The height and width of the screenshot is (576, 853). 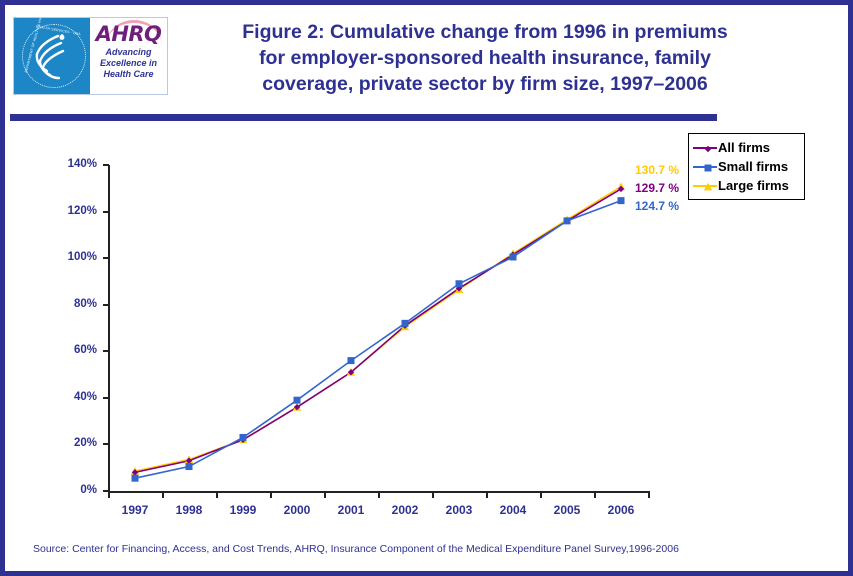 I want to click on legend-item-label: All firms, so click(x=744, y=147).